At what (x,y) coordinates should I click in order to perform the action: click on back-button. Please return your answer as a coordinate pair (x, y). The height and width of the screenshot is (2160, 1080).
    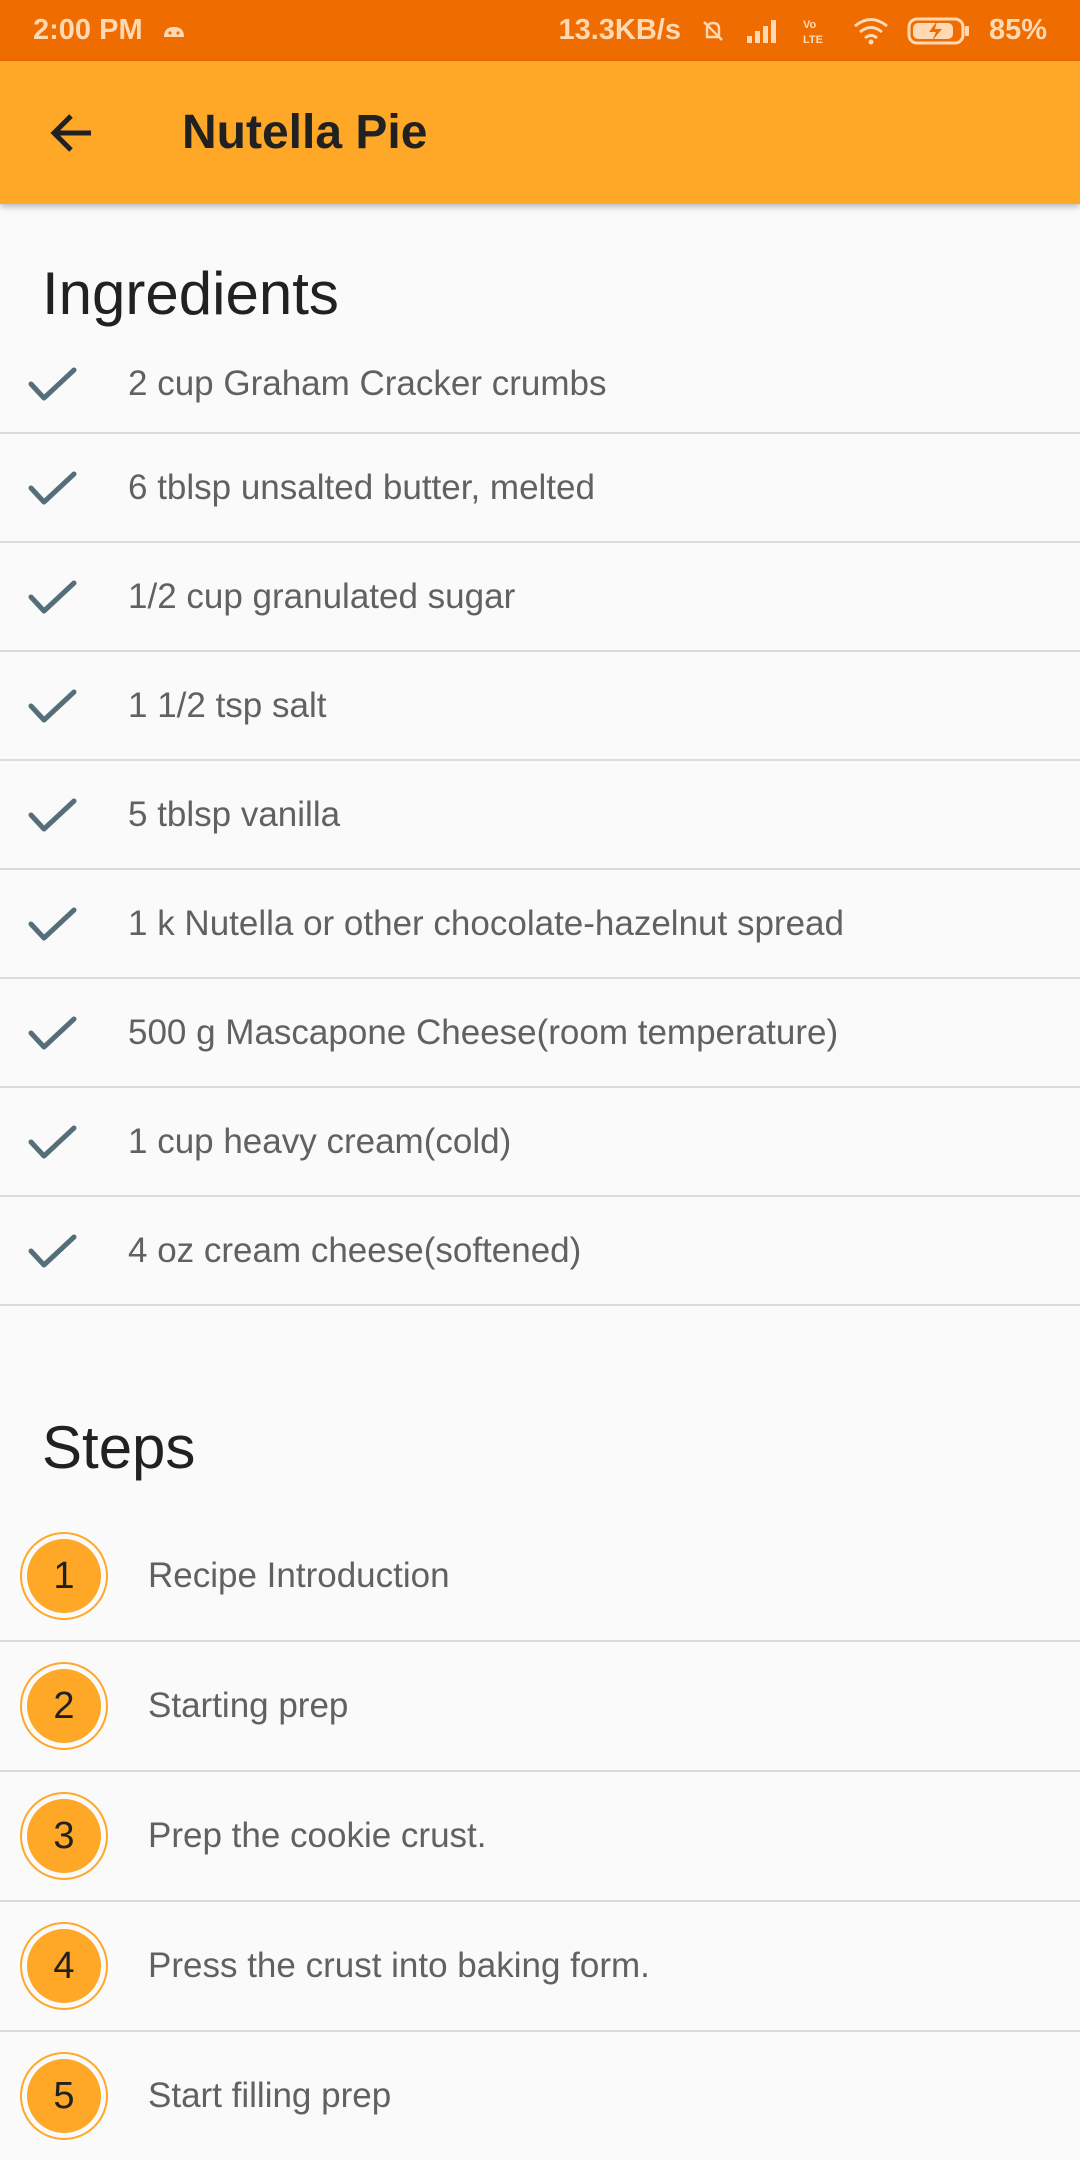
    Looking at the image, I should click on (72, 133).